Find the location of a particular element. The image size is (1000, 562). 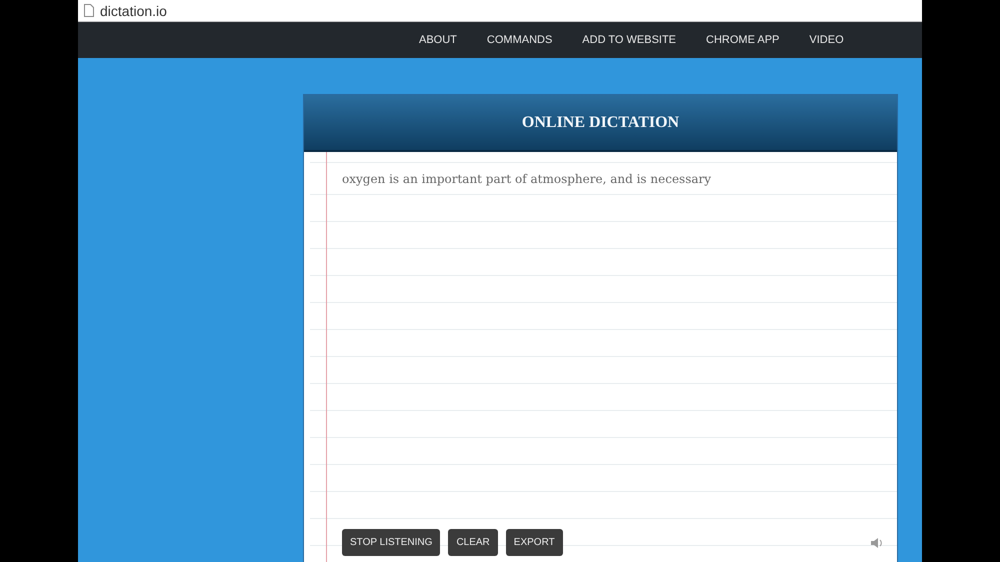

nav-link: VIDEO is located at coordinates (826, 40).